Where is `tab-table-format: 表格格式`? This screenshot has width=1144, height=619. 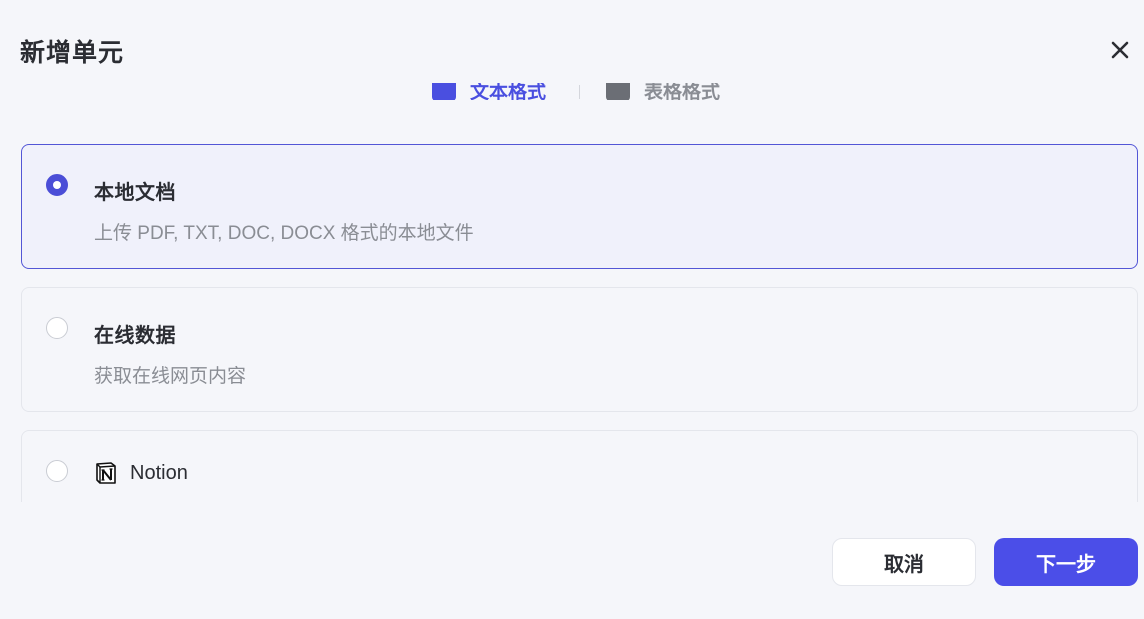 tab-table-format: 表格格式 is located at coordinates (663, 91).